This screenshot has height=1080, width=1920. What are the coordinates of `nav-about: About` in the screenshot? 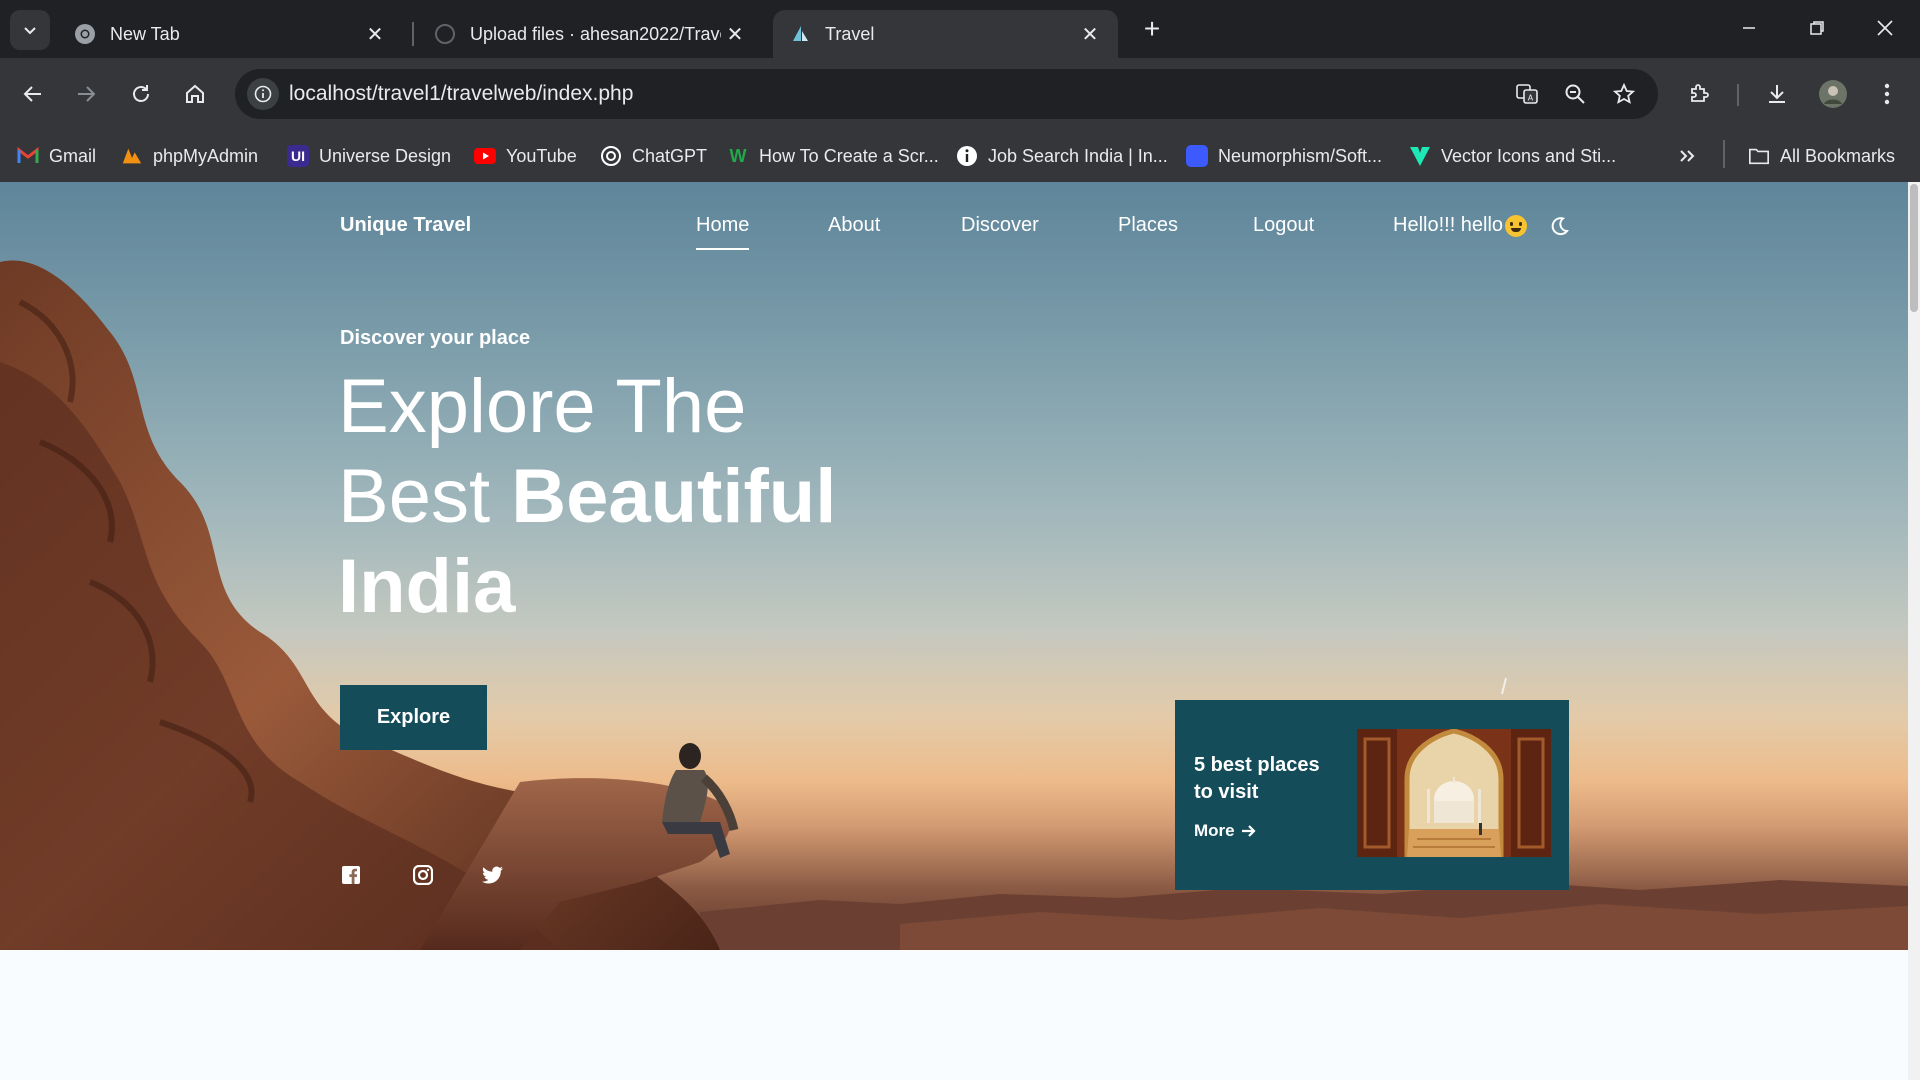 It's located at (854, 225).